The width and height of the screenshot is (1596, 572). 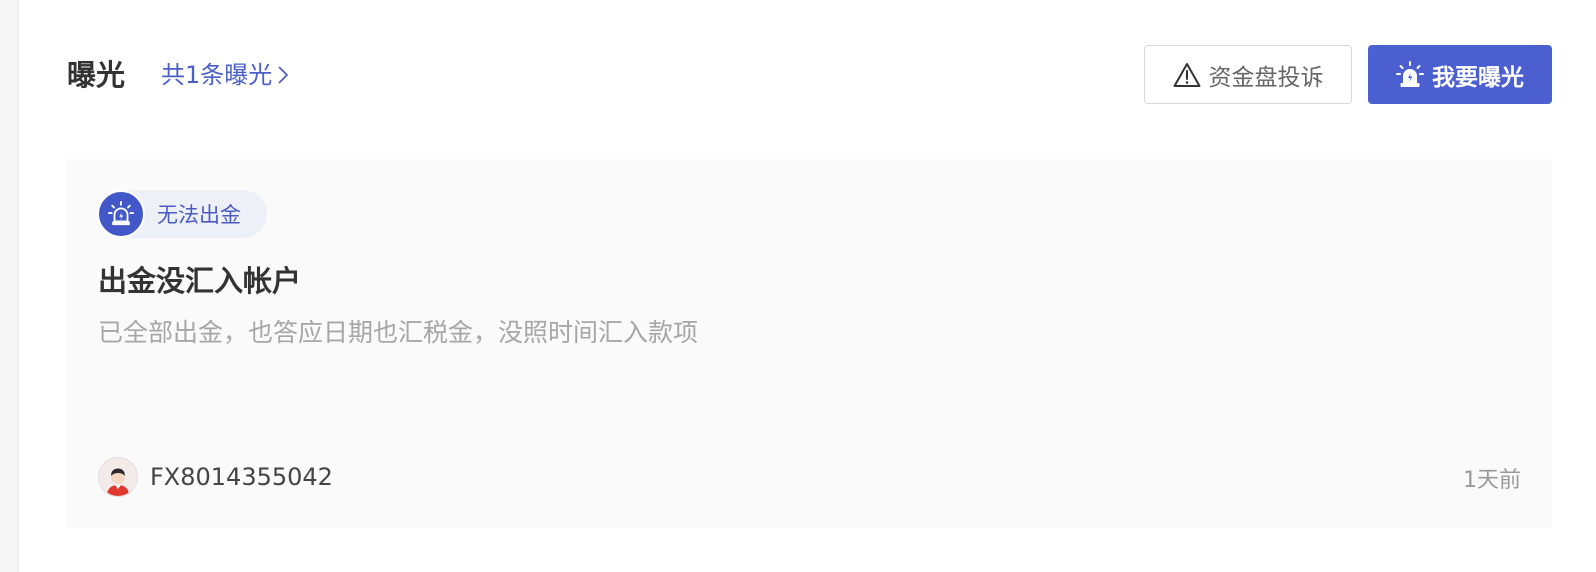 I want to click on total-exposures-label: 共1条曝光, so click(x=217, y=75).